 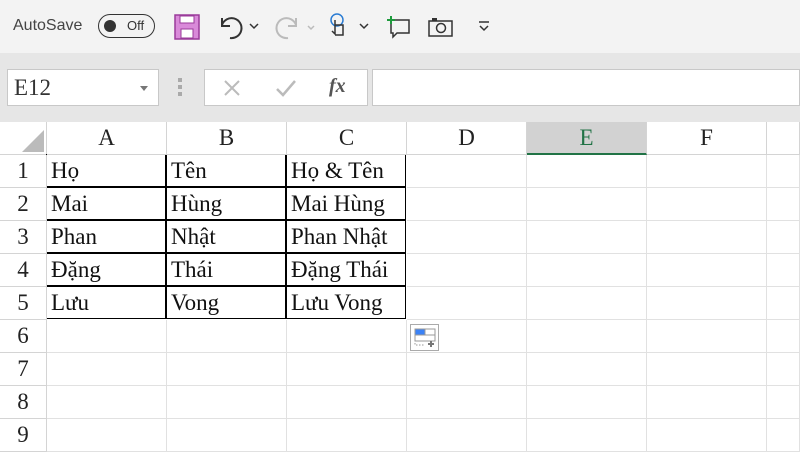 I want to click on cell: Hùng, so click(x=226, y=203).